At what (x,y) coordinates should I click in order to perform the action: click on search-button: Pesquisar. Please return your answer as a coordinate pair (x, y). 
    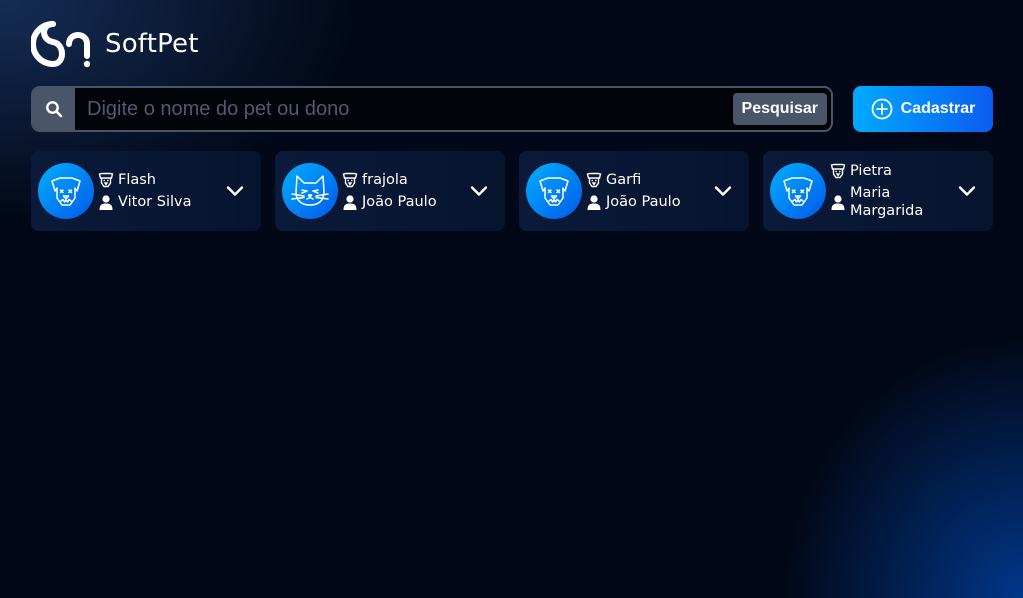
    Looking at the image, I should click on (779, 109).